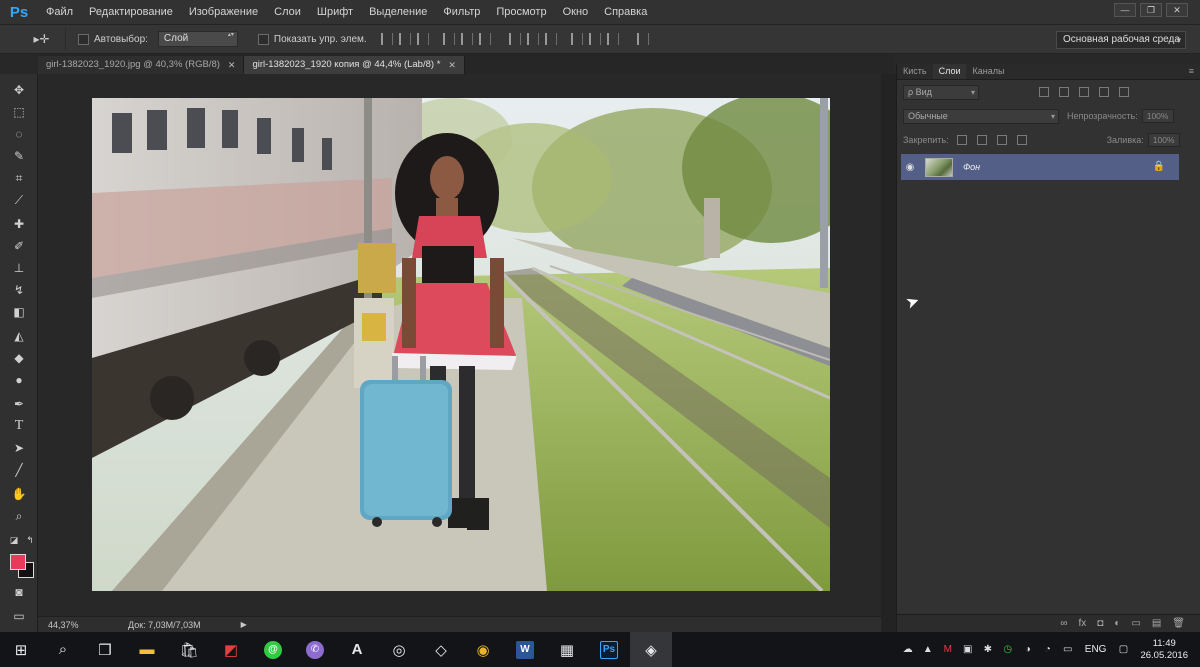 Image resolution: width=1200 pixels, height=667 pixels. I want to click on taskbar-app-text: A, so click(357, 649).